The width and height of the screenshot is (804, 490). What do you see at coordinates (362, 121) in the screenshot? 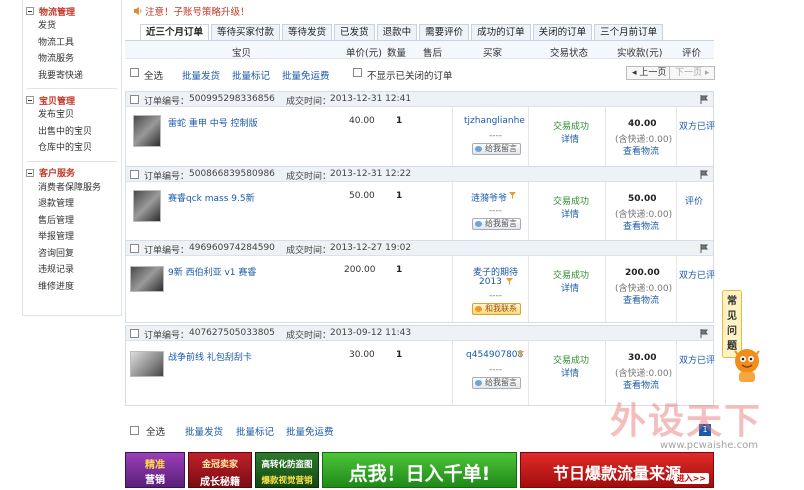
I see `unit-price: 40.00` at bounding box center [362, 121].